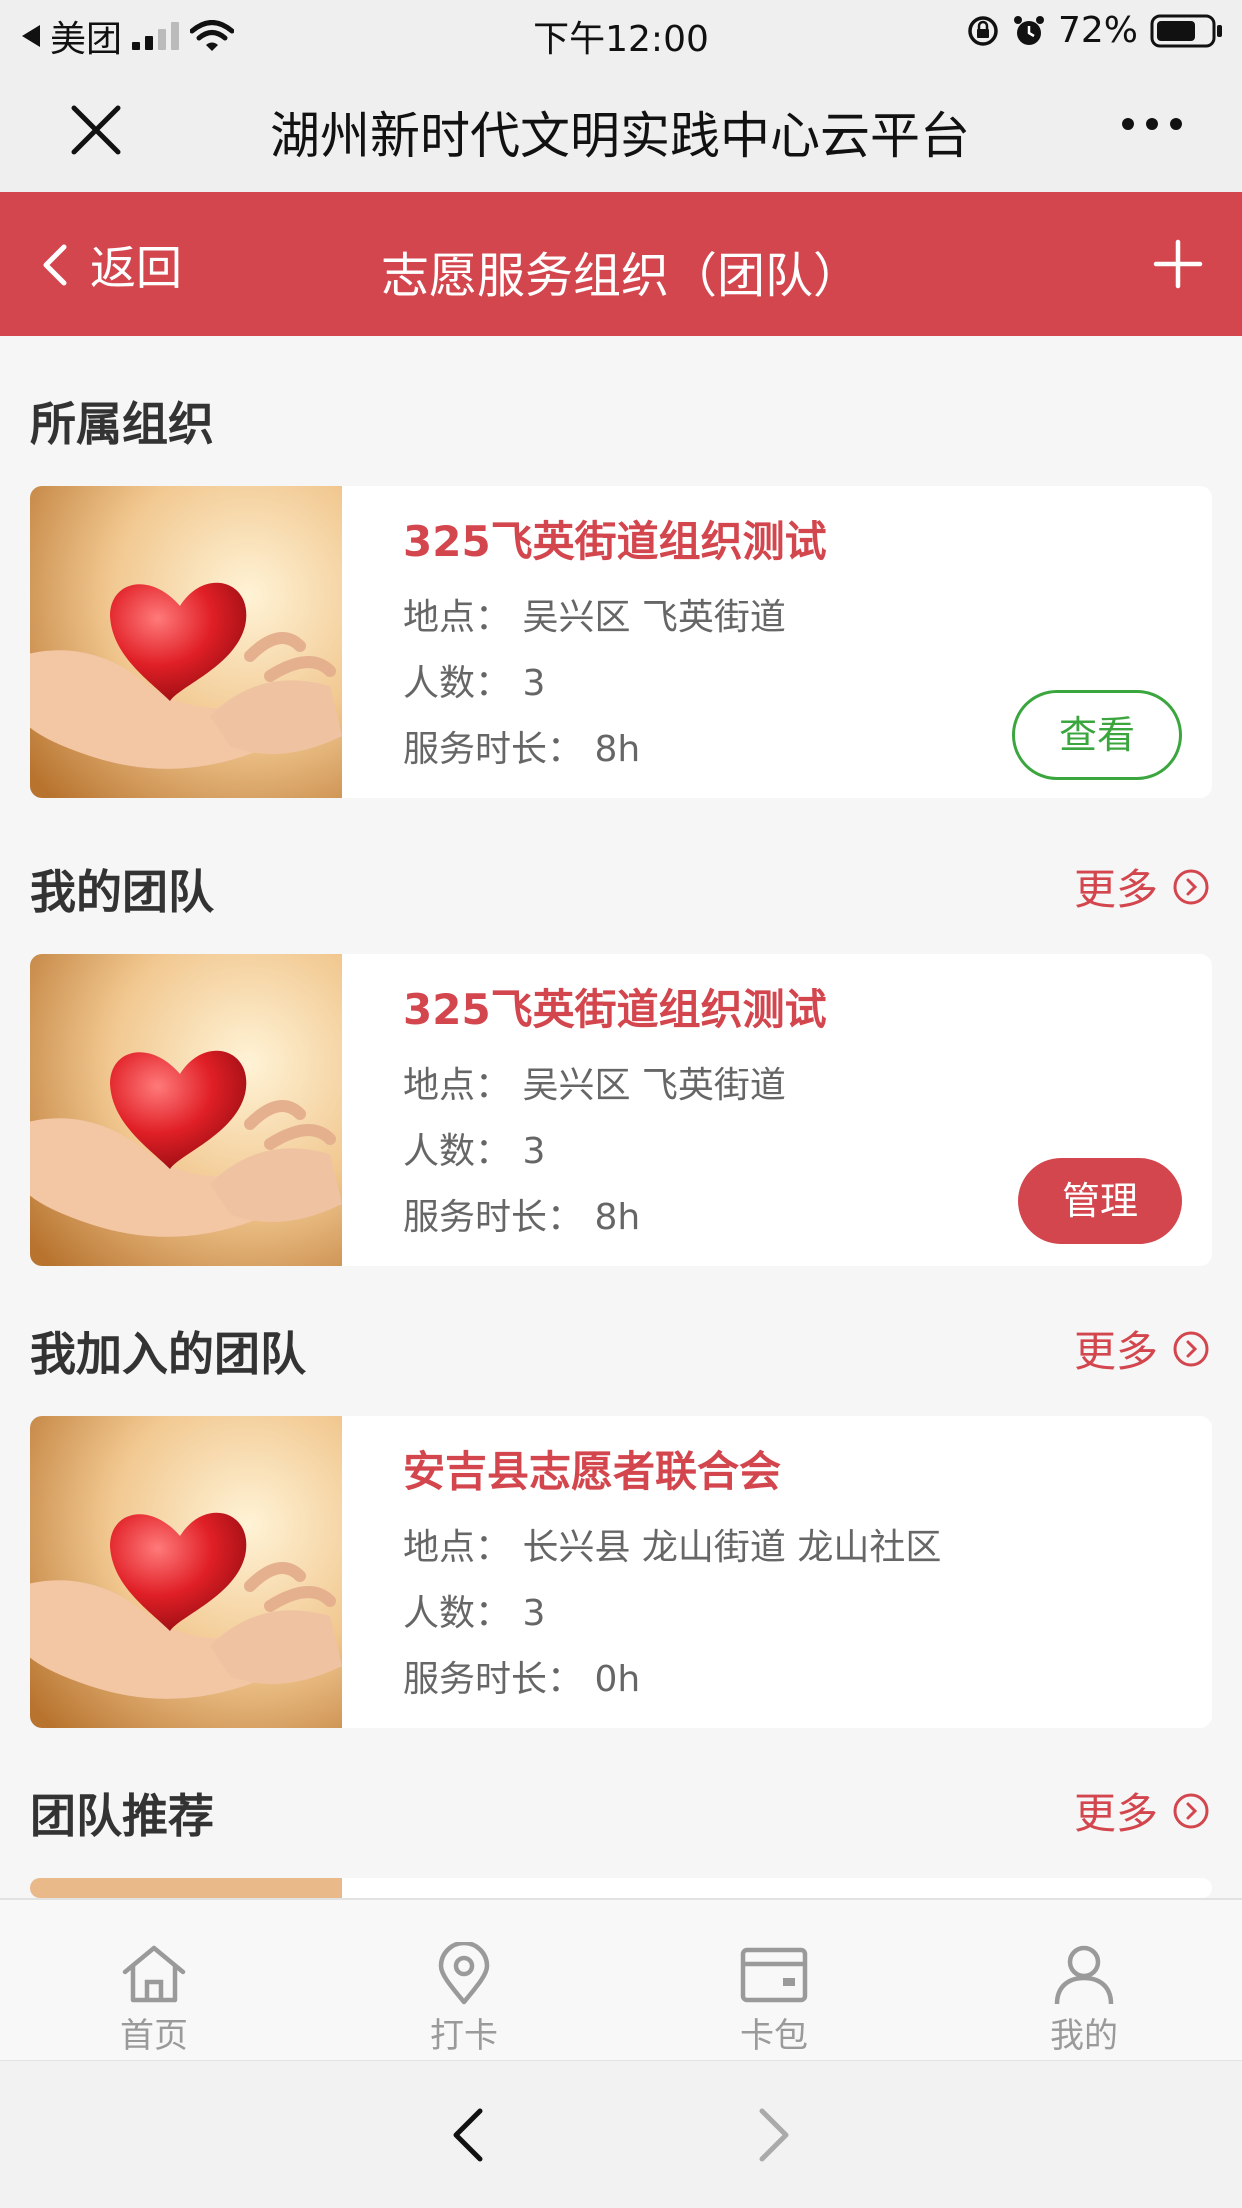 This screenshot has width=1242, height=2208. What do you see at coordinates (672, 1547) in the screenshot?
I see `joined-team-location: 地点： 长兴县 龙山街道 龙山社区` at bounding box center [672, 1547].